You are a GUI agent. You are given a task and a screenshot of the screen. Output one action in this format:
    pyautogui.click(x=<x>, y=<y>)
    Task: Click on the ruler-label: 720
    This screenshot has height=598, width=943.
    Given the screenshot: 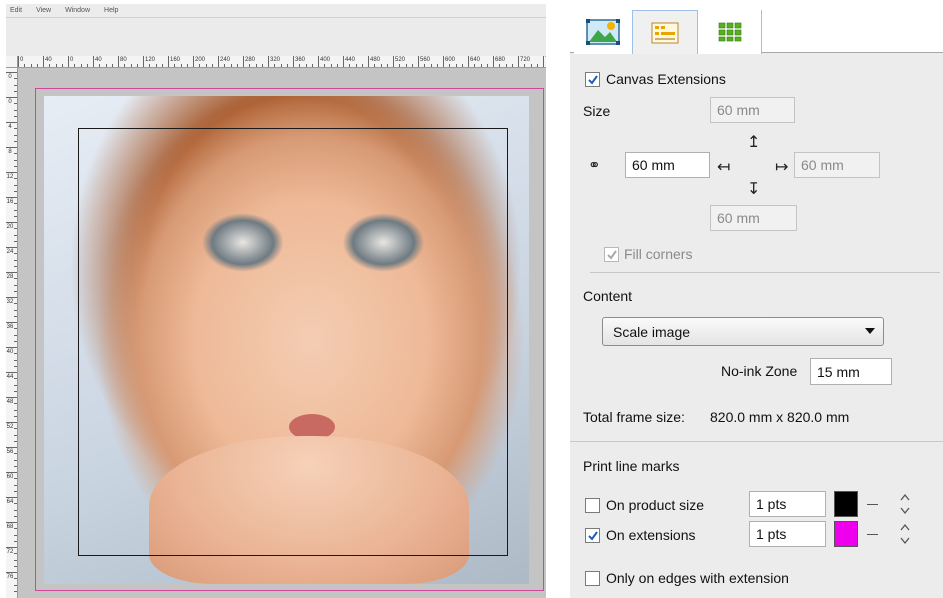 What is the action you would take?
    pyautogui.click(x=525, y=60)
    